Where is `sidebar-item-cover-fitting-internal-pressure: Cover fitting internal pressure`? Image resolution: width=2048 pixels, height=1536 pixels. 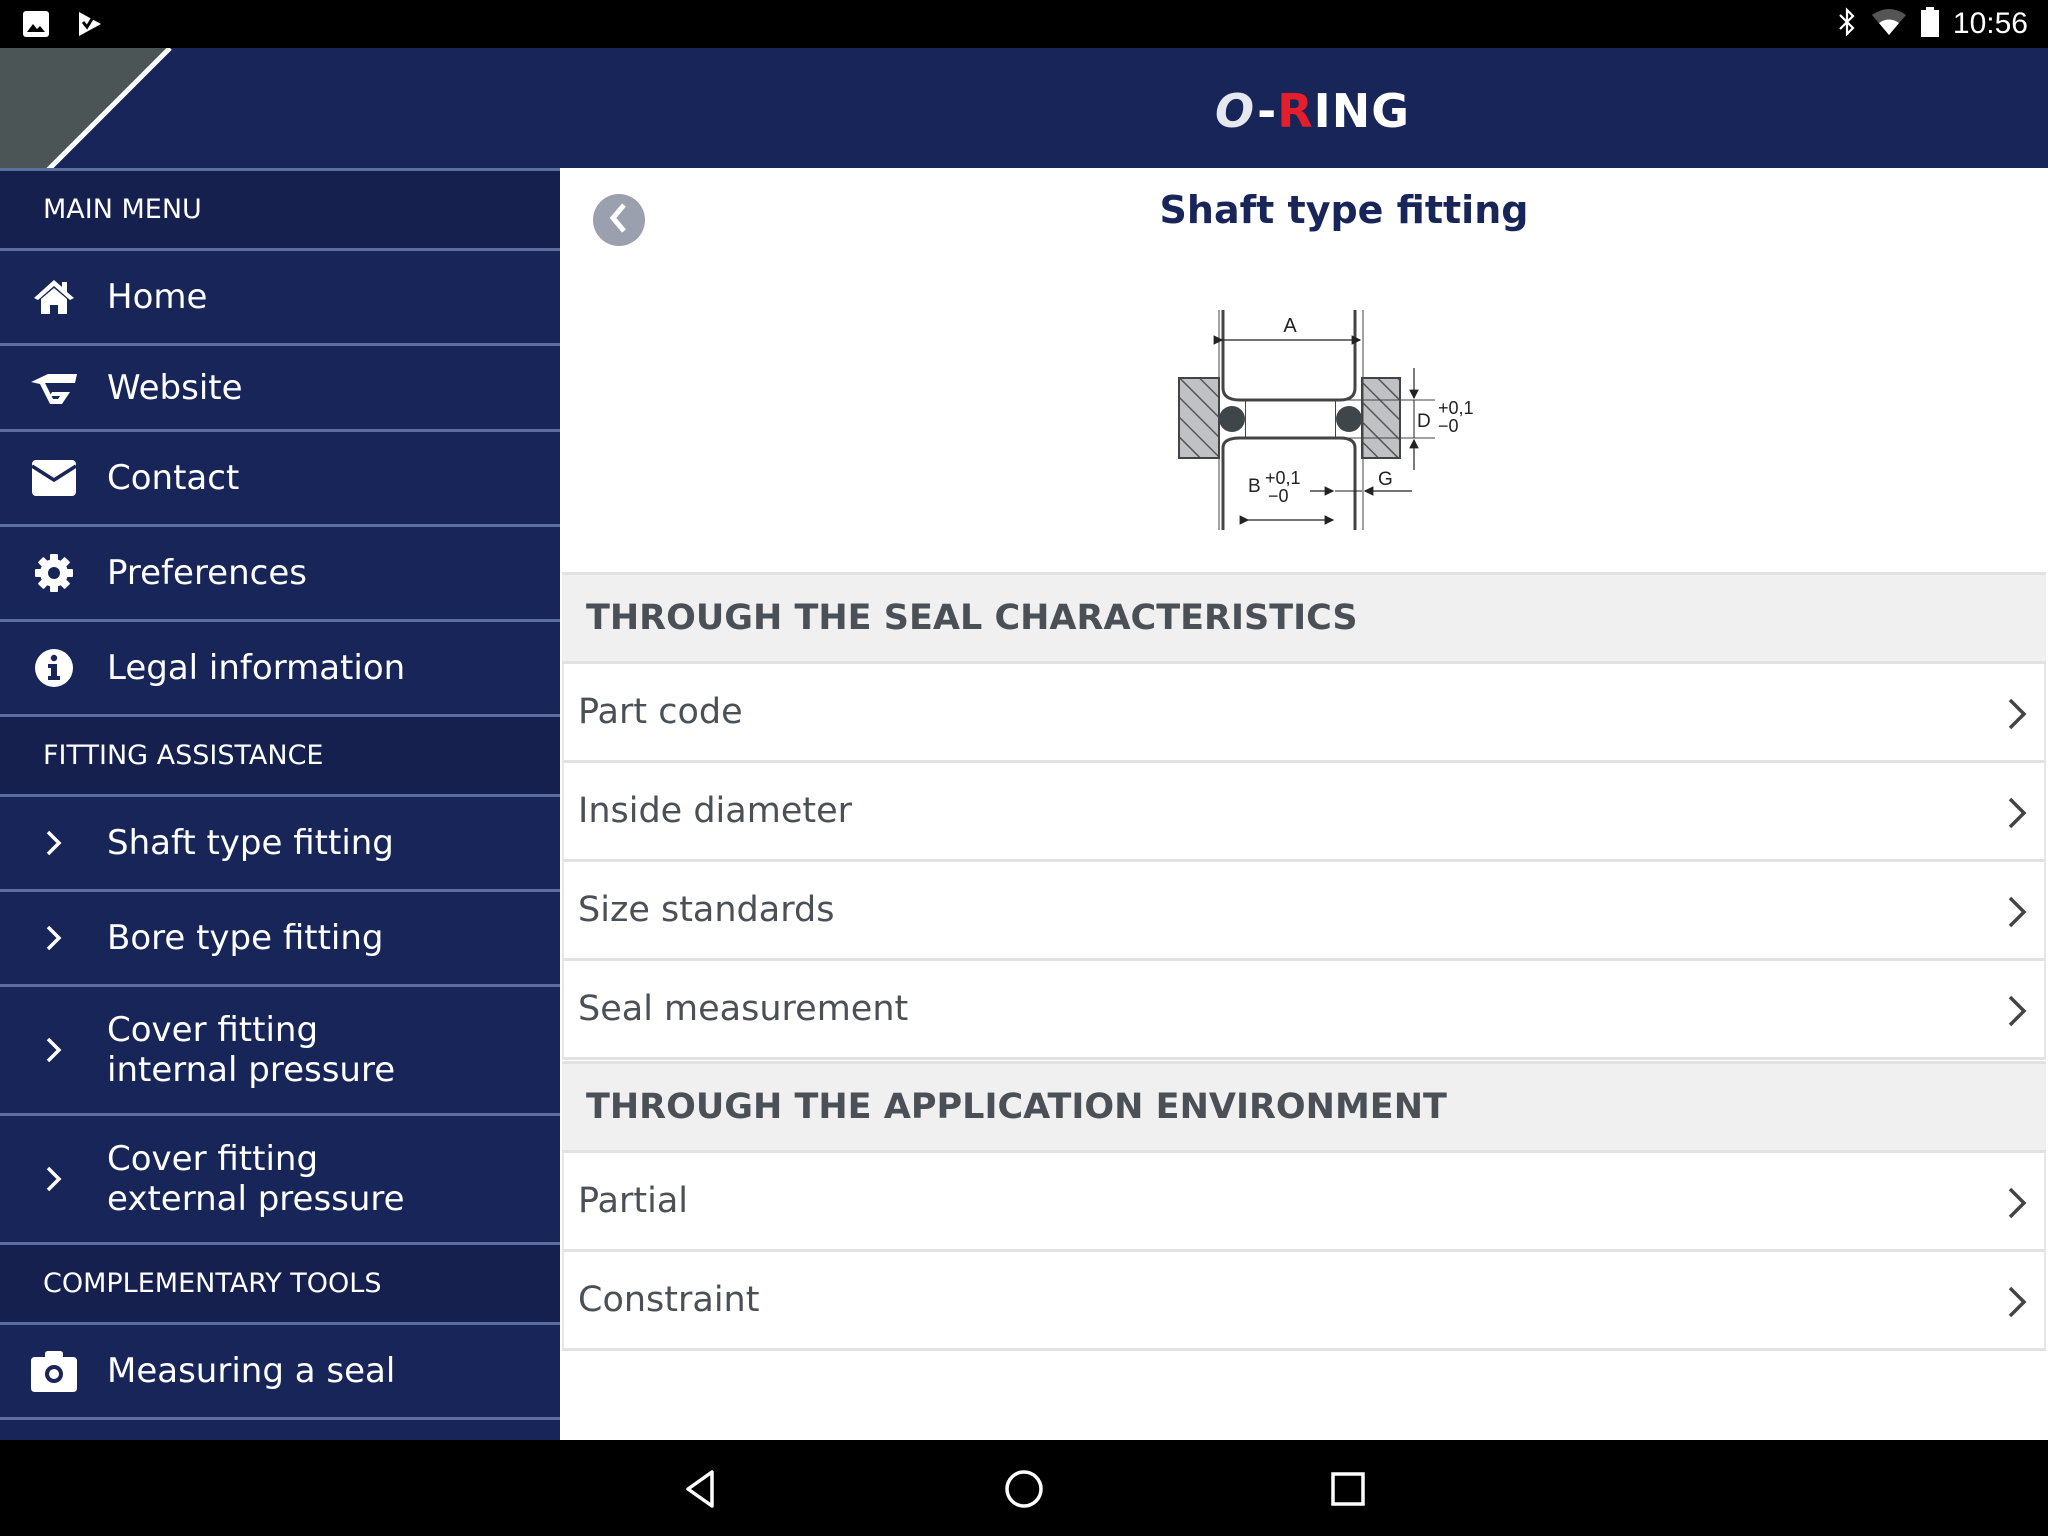
sidebar-item-cover-fitting-internal-pressure: Cover fitting internal pressure is located at coordinates (280, 1048).